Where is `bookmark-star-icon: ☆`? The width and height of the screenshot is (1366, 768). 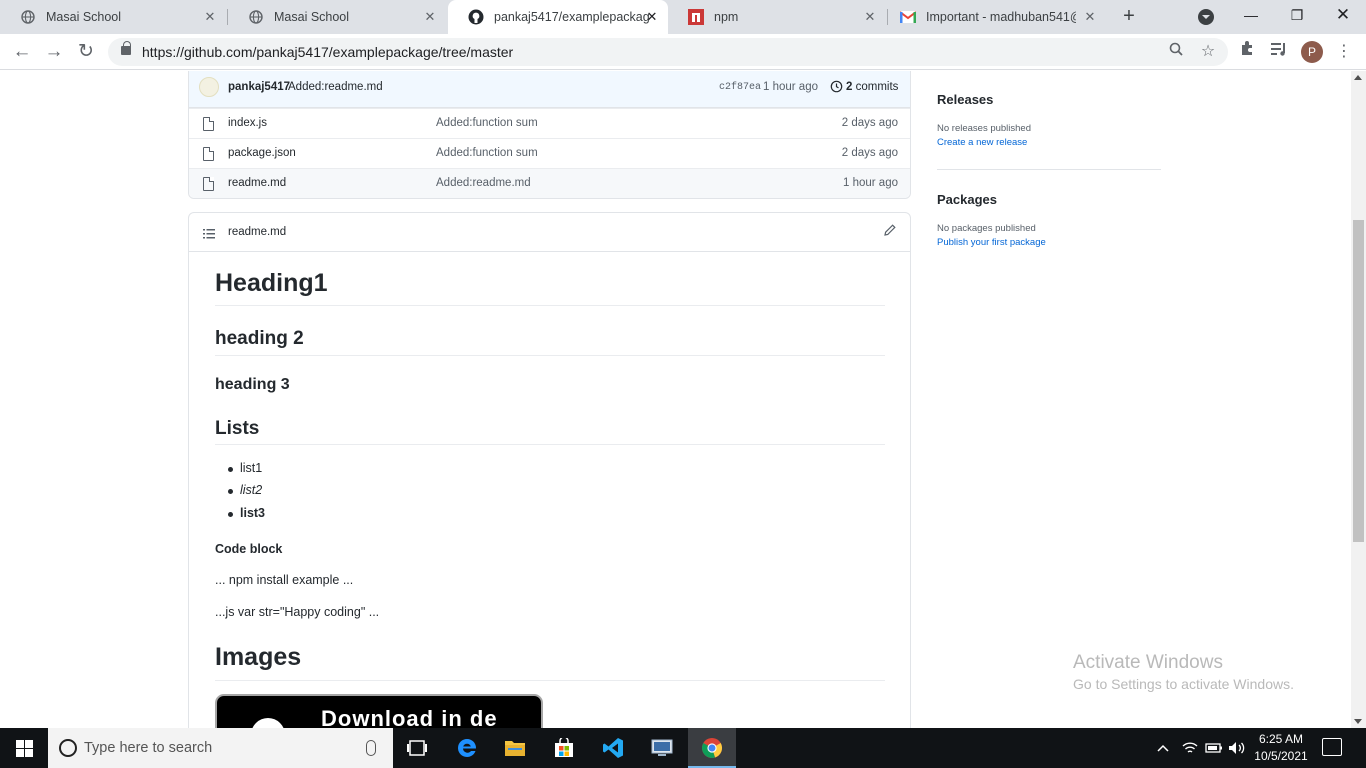 bookmark-star-icon: ☆ is located at coordinates (1208, 52).